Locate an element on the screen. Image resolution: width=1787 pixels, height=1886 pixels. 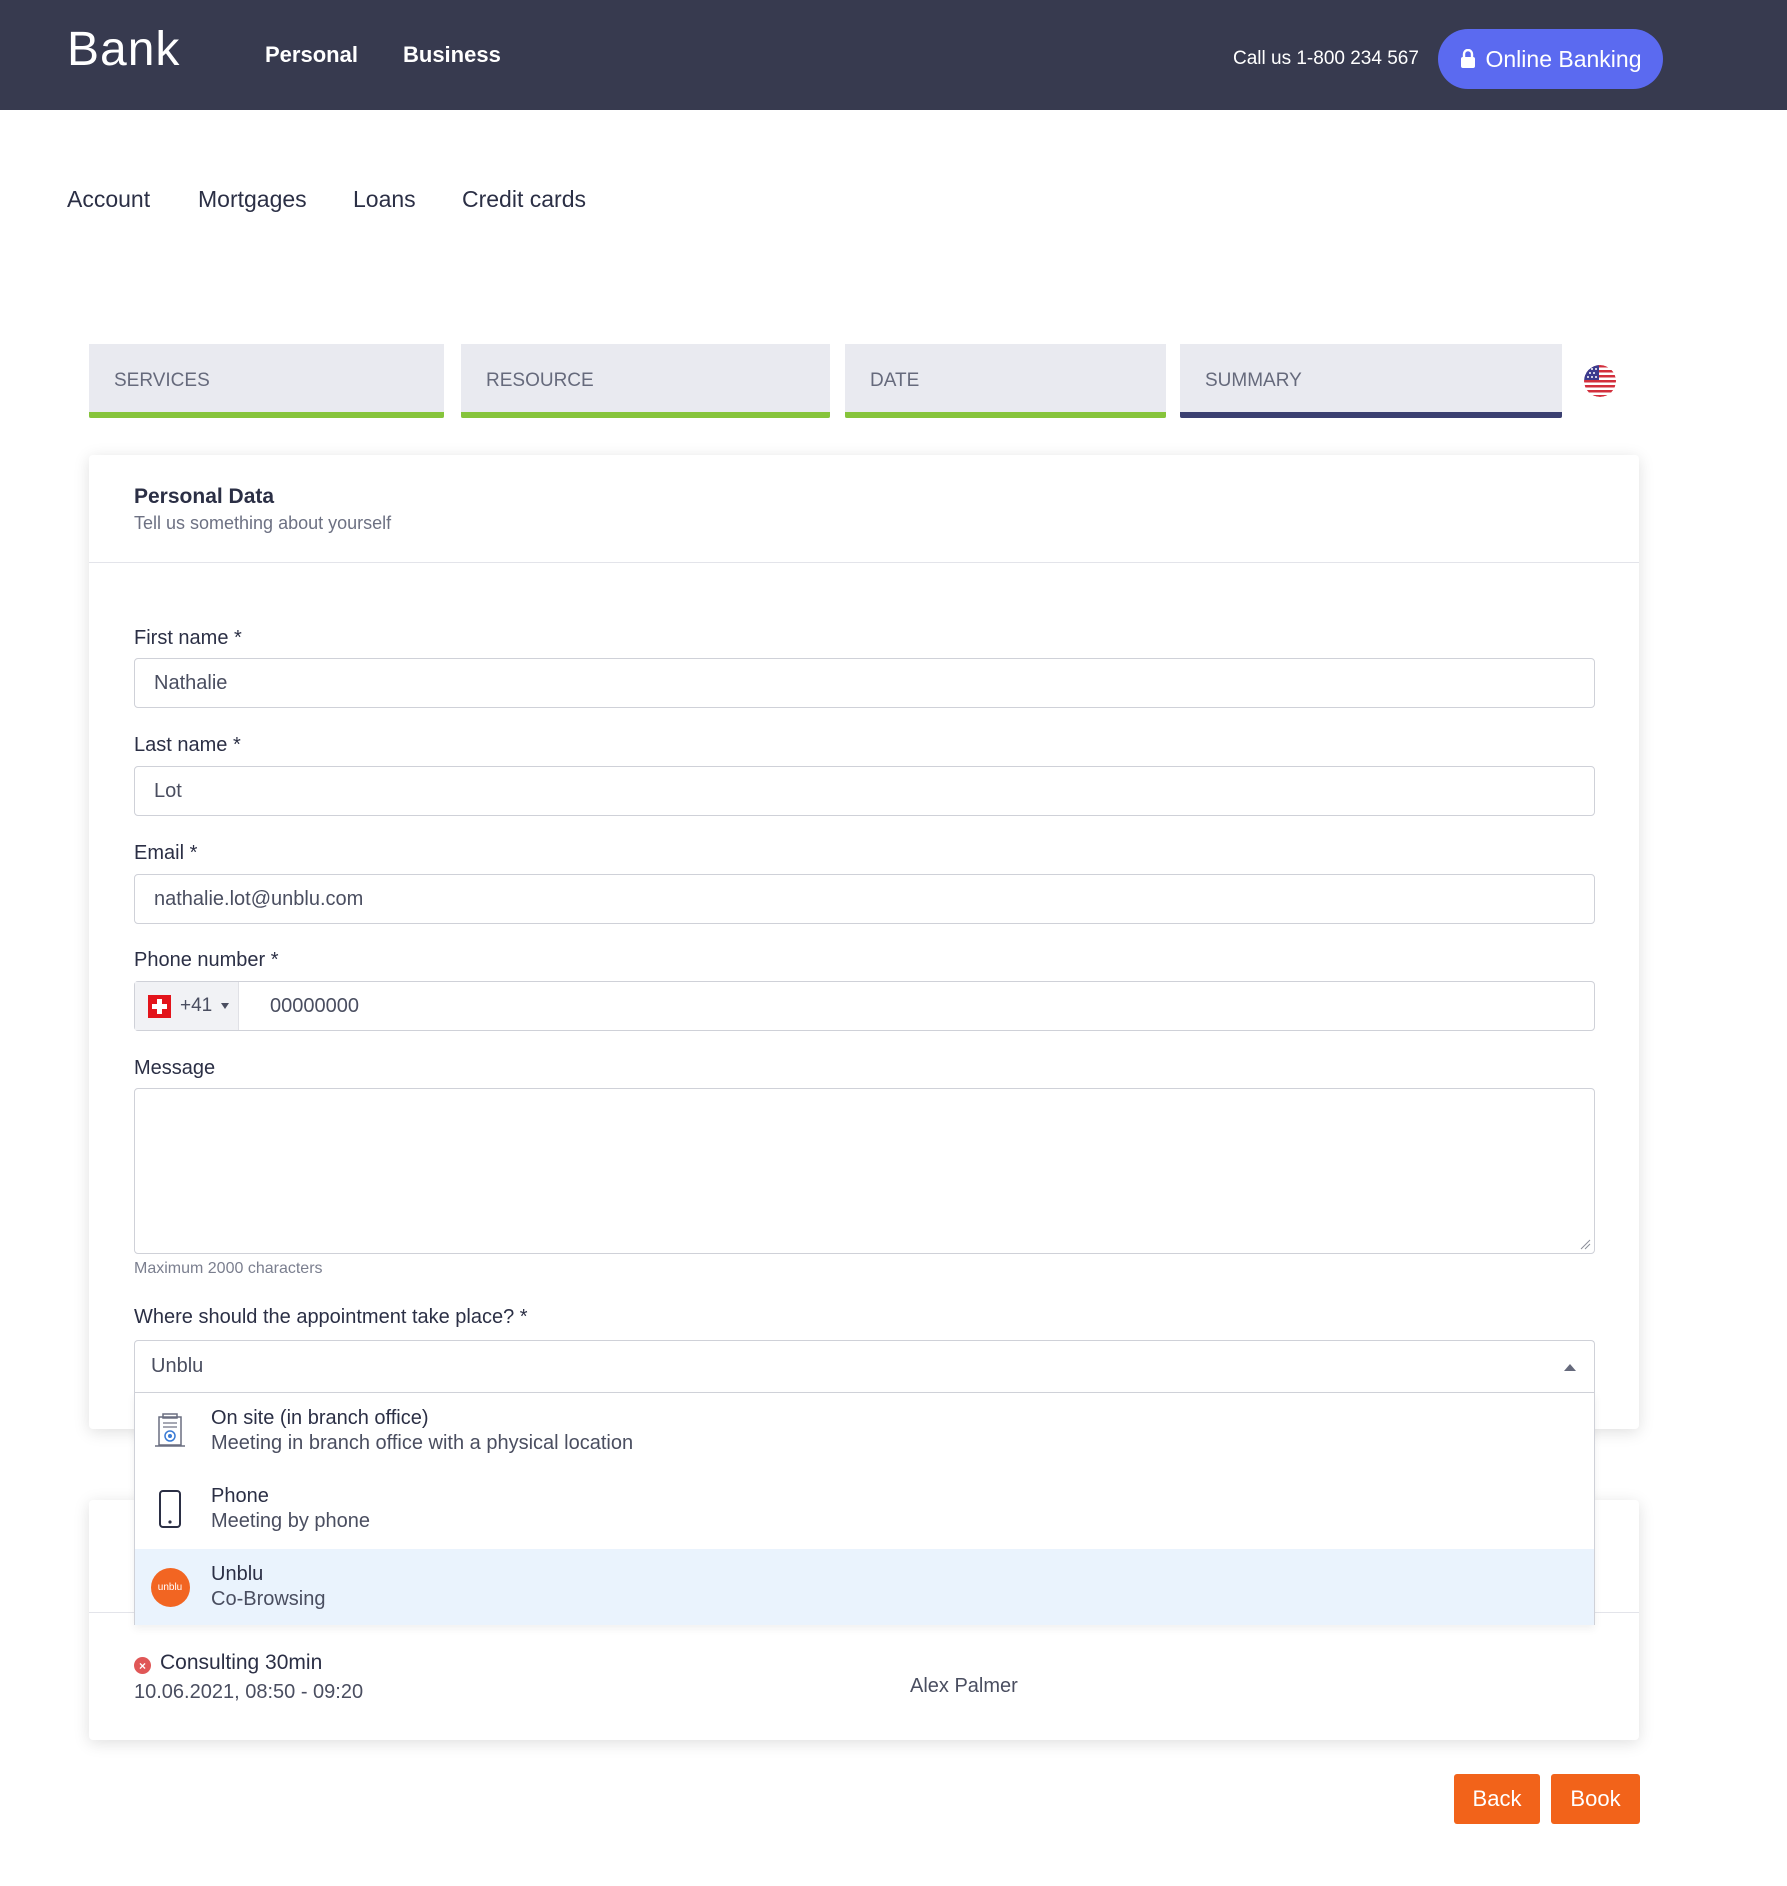
call-us-text: Call us 1-800 234 567 is located at coordinates (1326, 58).